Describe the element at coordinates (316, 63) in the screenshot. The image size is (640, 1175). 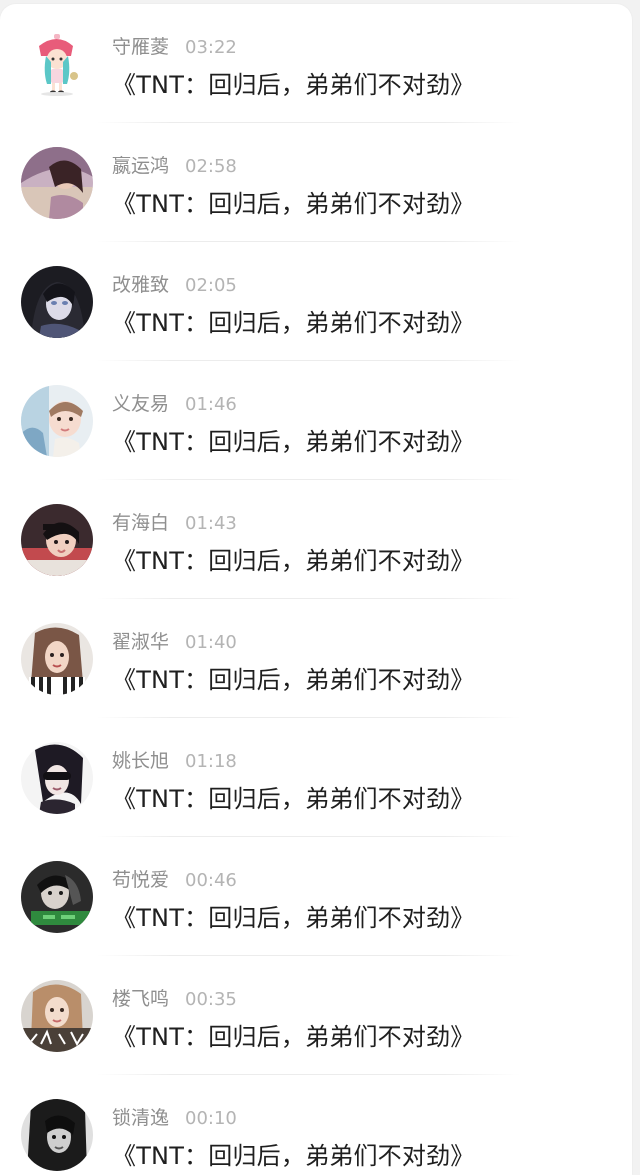
I see `list-item: 守雁菱 03:22 《TNT：回归后，弟弟们不对劲》` at that location.